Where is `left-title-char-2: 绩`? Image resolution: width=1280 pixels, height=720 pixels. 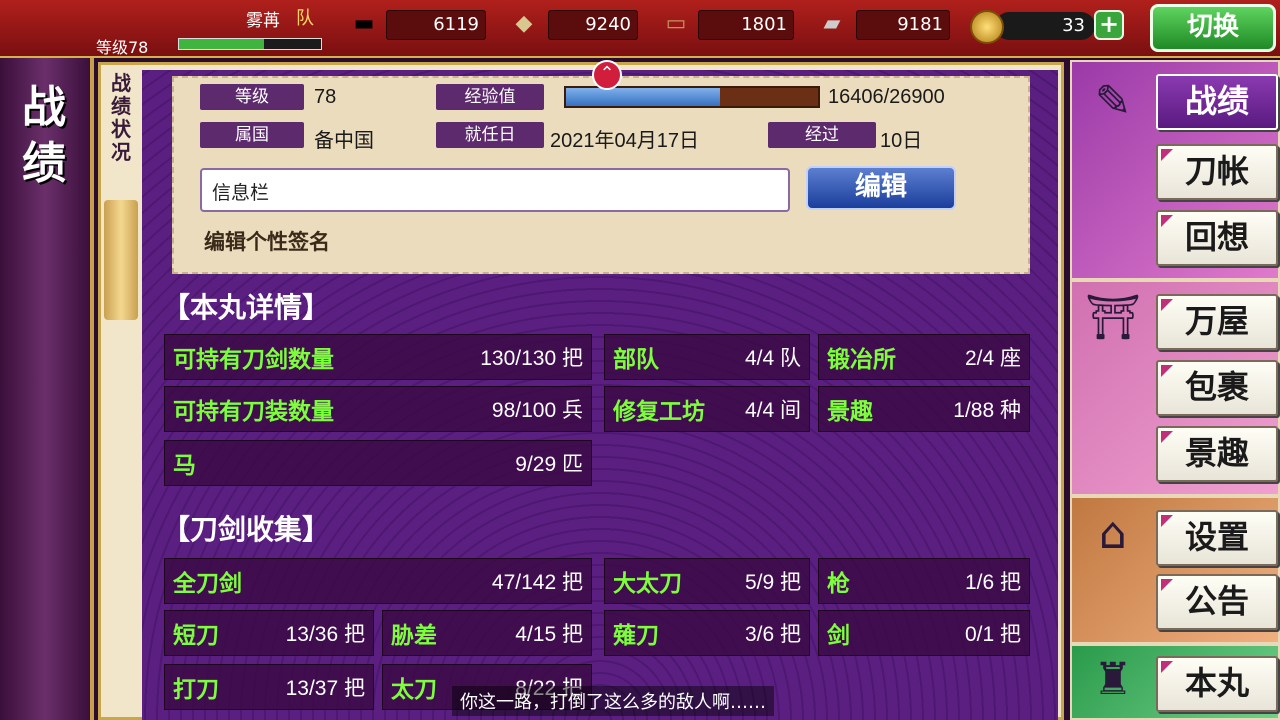
left-title-char-2: 绩 is located at coordinates (44, 163).